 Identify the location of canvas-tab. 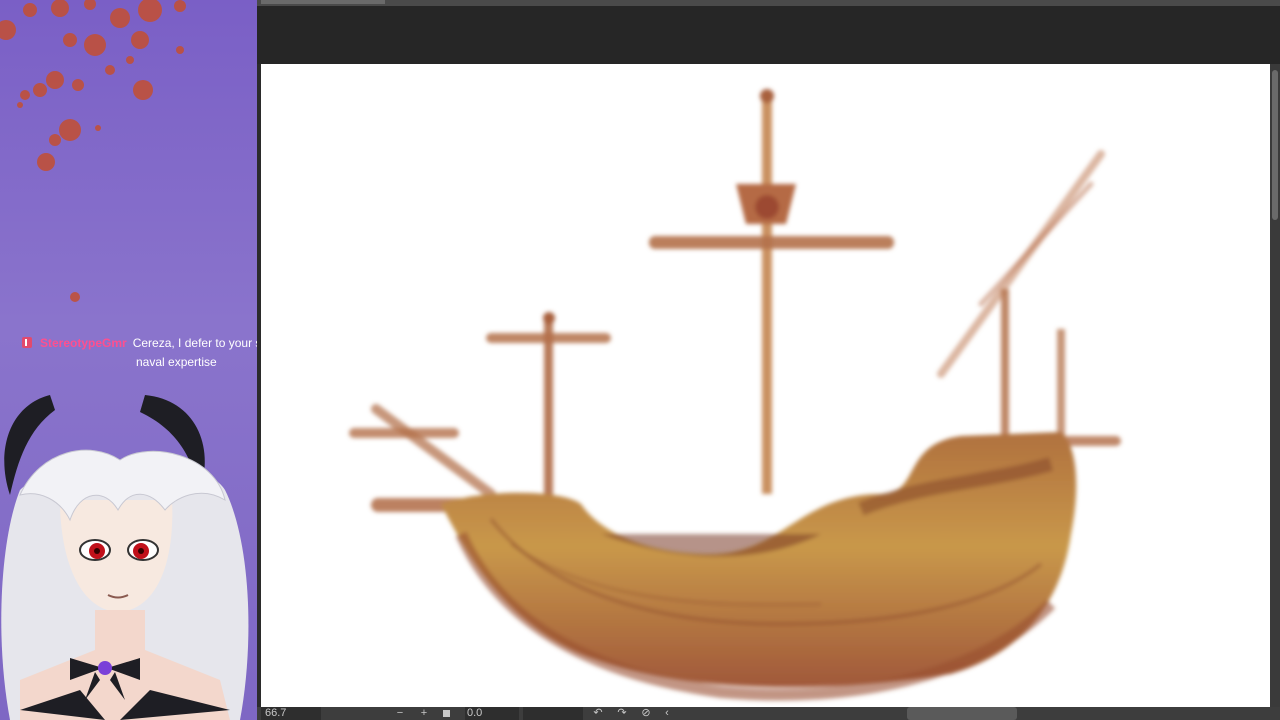
(323, 2).